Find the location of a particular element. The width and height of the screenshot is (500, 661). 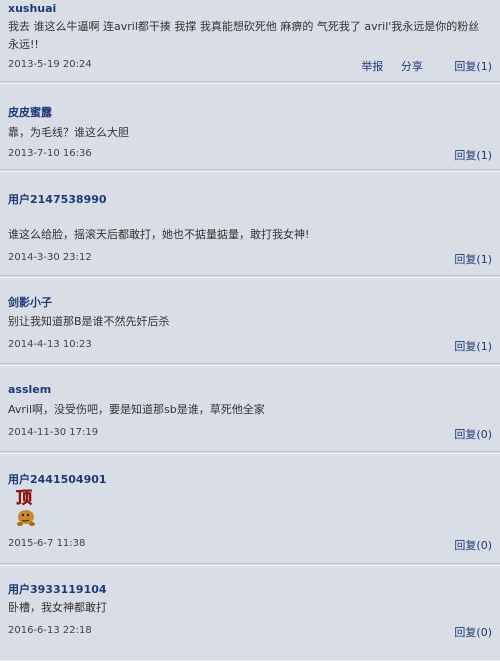

ding-emoticon-text: 顶 is located at coordinates (24, 497).